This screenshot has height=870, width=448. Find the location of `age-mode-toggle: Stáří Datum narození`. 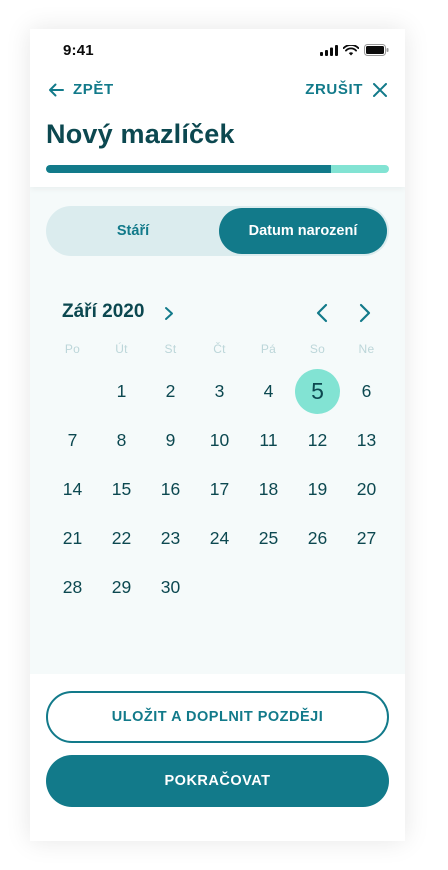

age-mode-toggle: Stáří Datum narození is located at coordinates (217, 231).